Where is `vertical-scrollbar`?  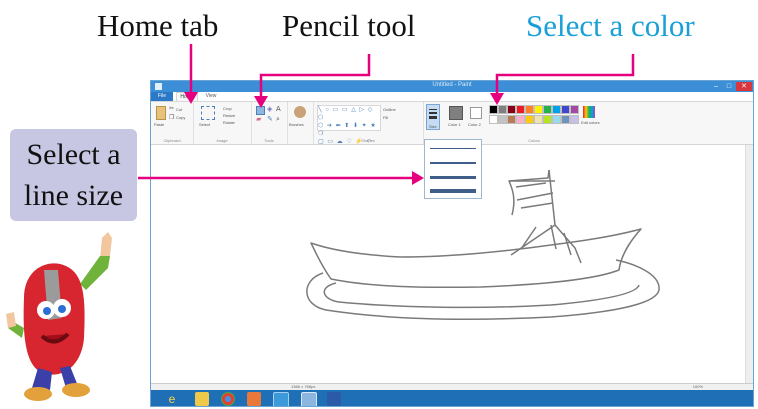
vertical-scrollbar is located at coordinates (749, 264).